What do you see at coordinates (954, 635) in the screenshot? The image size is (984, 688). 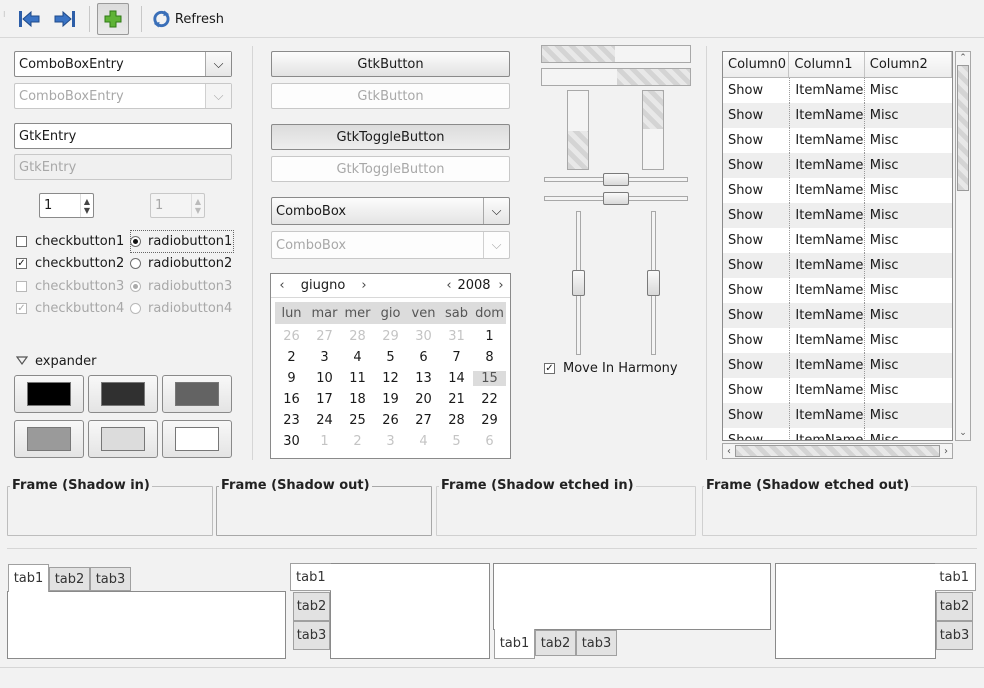 I see `notebook-right-tab3: tab3` at bounding box center [954, 635].